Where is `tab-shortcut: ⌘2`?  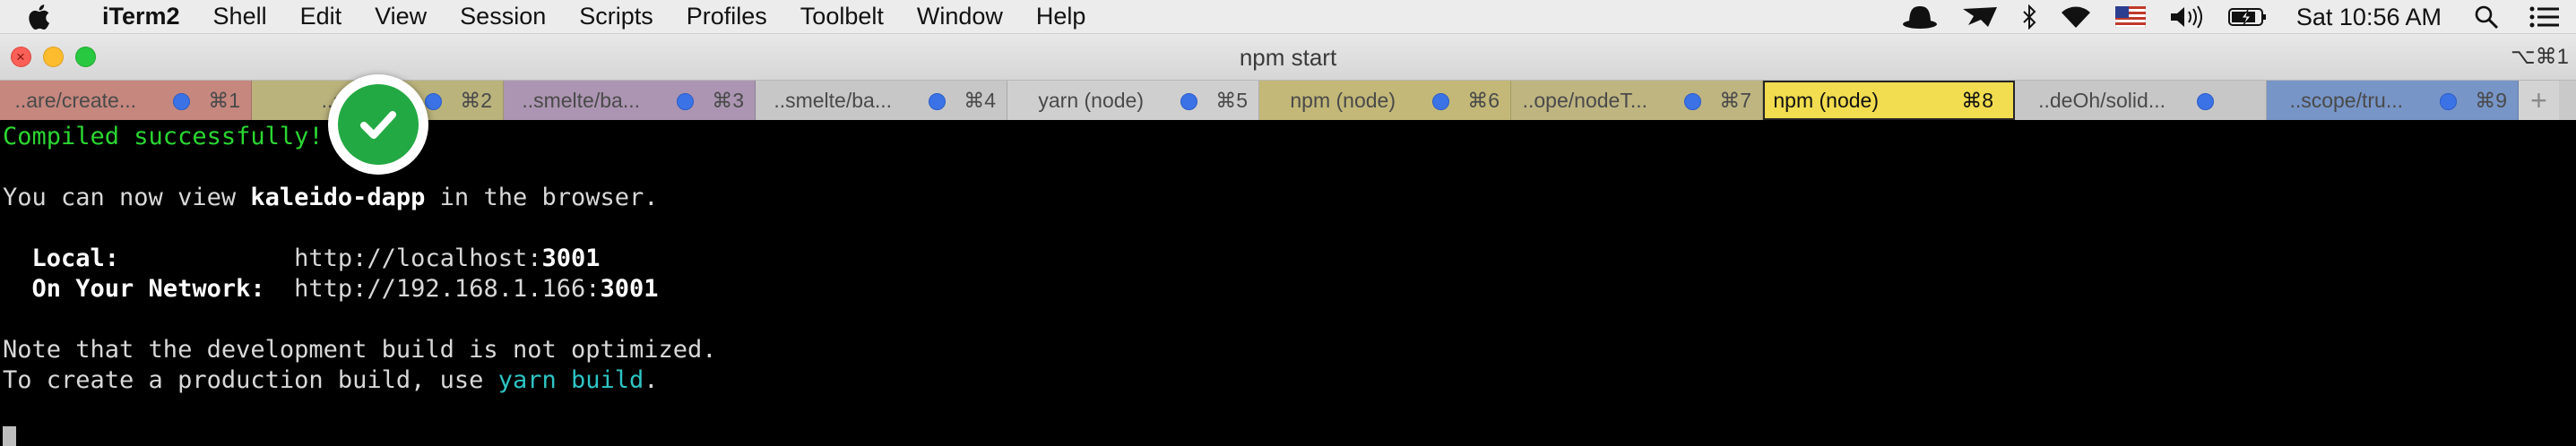 tab-shortcut: ⌘2 is located at coordinates (476, 100).